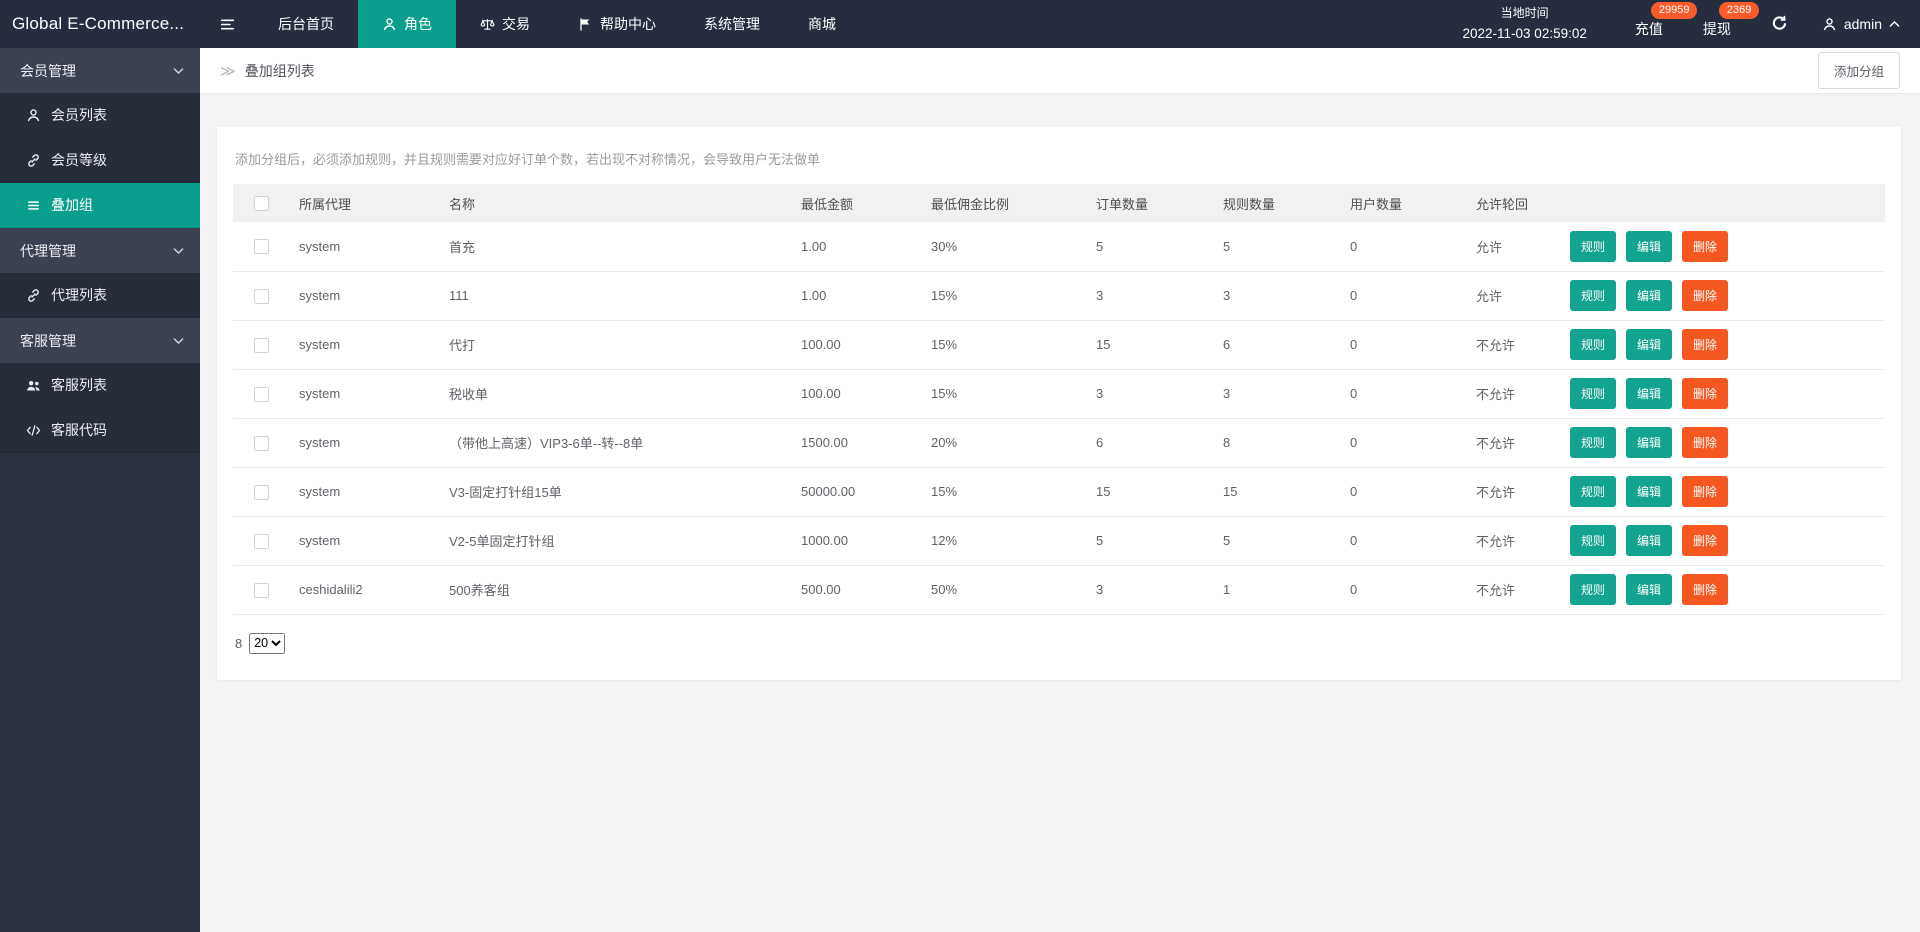 Image resolution: width=1920 pixels, height=932 pixels. Describe the element at coordinates (615, 296) in the screenshot. I see `cell-name: 111` at that location.